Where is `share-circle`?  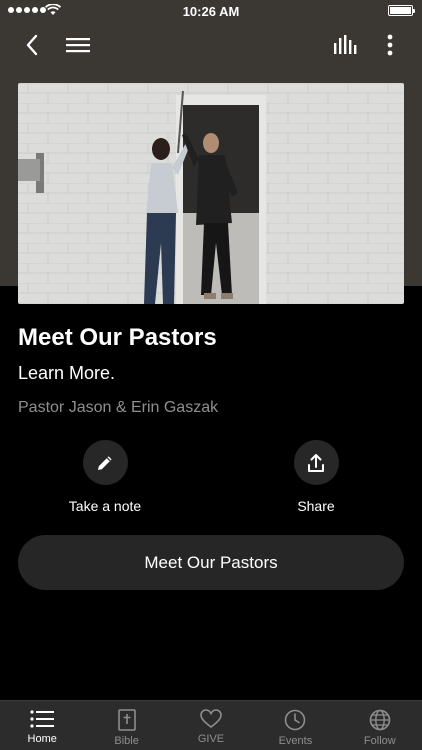 share-circle is located at coordinates (316, 462).